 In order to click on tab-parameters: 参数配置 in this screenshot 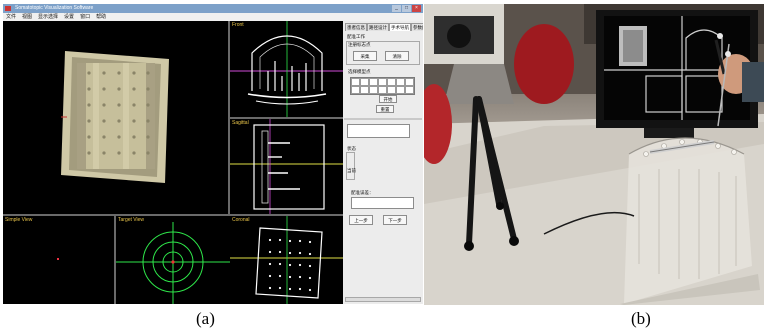, I will do `click(417, 27)`.